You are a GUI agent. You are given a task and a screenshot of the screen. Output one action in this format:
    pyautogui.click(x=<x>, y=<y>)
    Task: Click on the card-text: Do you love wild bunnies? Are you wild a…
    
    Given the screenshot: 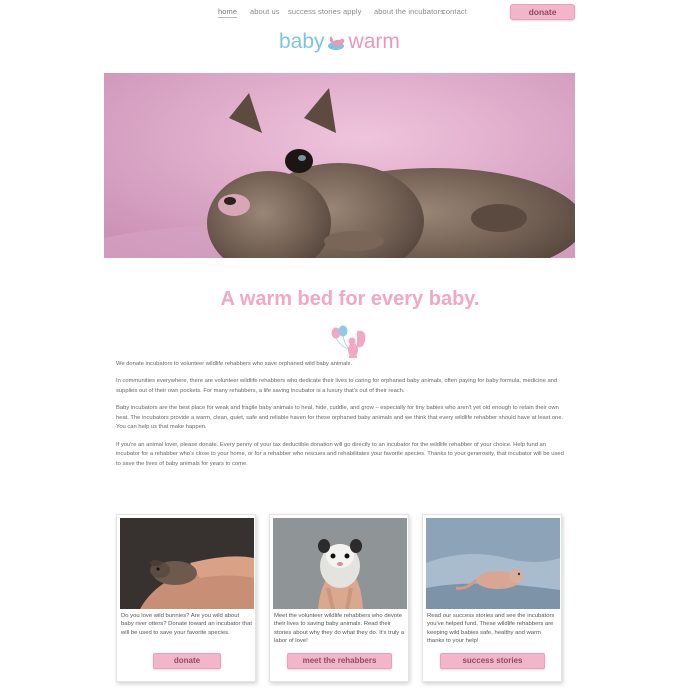 What is the action you would take?
    pyautogui.click(x=186, y=624)
    